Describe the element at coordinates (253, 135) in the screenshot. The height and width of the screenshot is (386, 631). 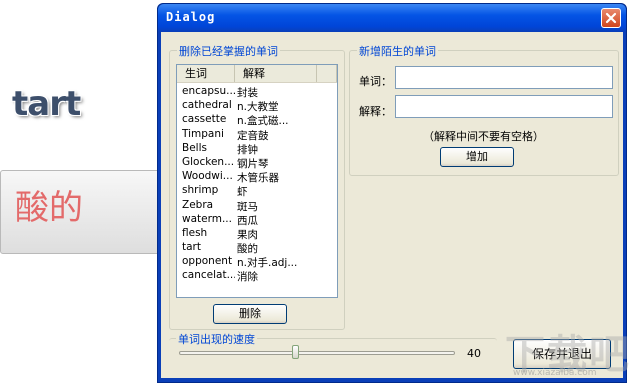
I see `list-item-meaning: 定音鼓` at that location.